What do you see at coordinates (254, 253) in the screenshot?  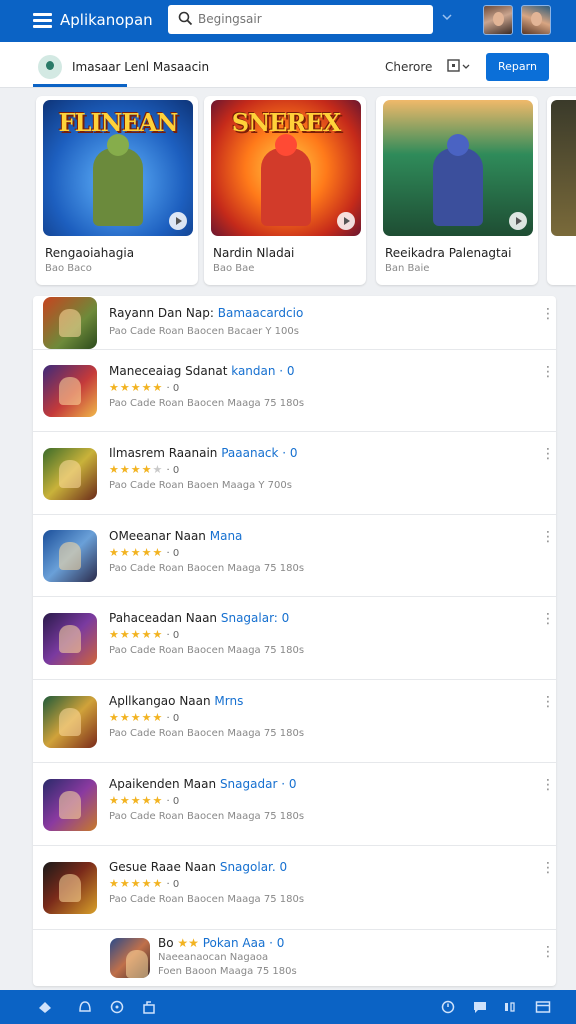 I see `card-title: Nardin Nladai` at bounding box center [254, 253].